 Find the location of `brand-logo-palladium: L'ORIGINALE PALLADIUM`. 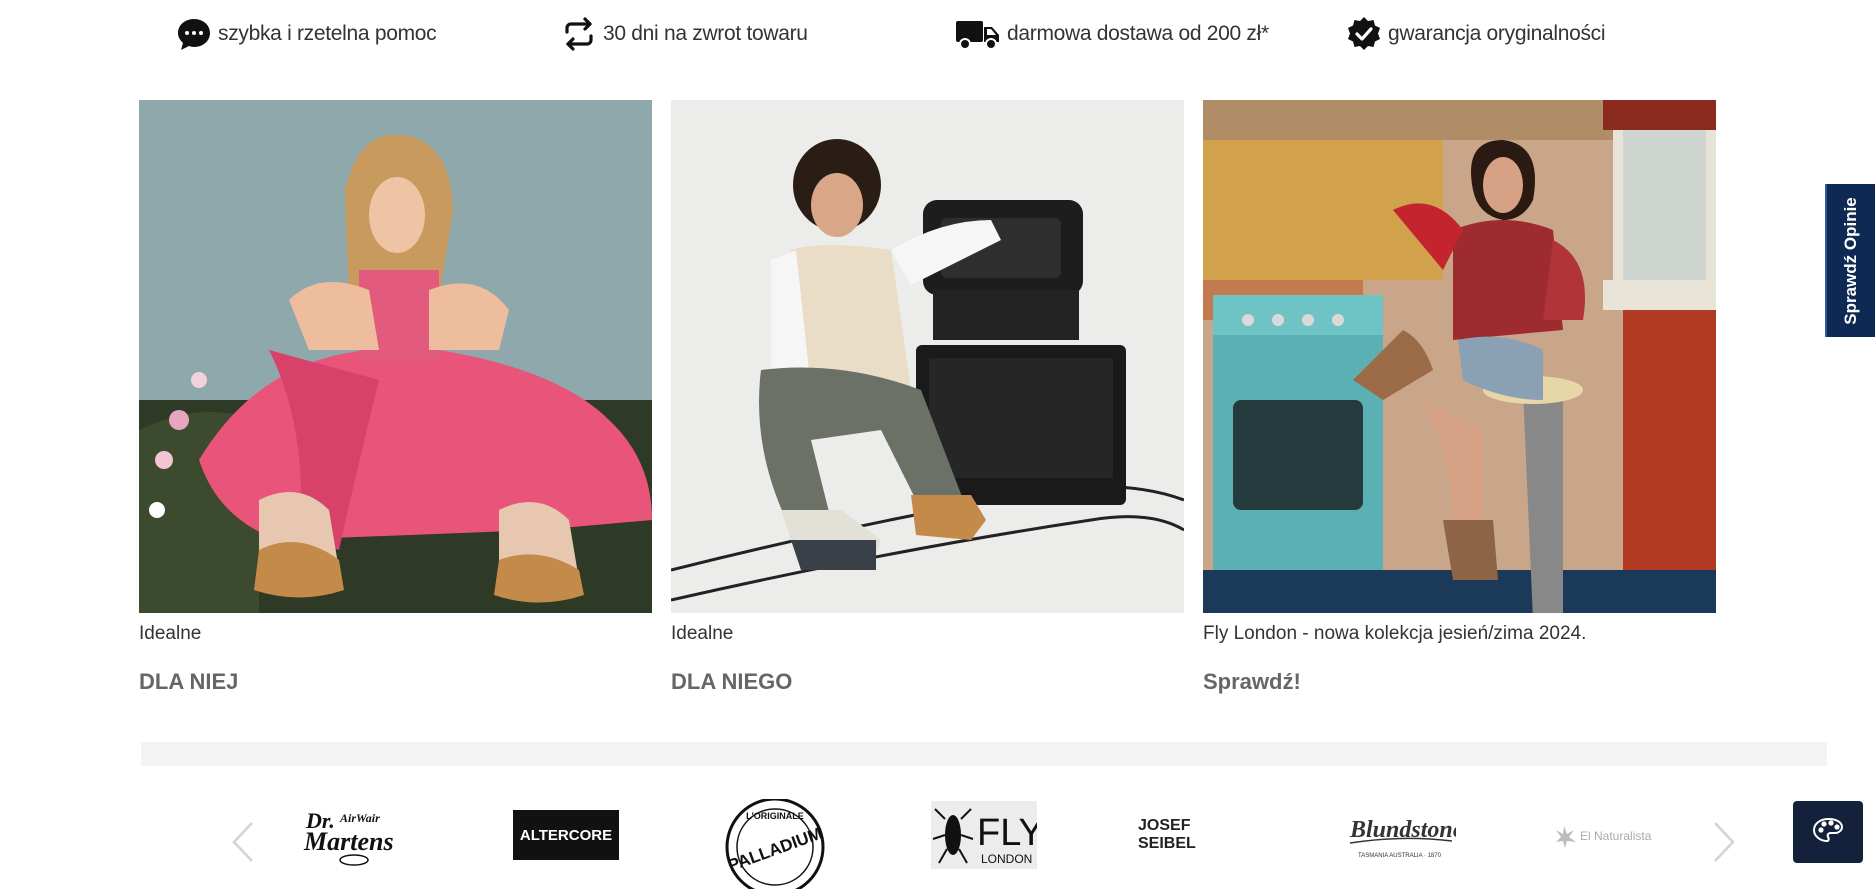

brand-logo-palladium: L'ORIGINALE PALLADIUM is located at coordinates (775, 844).